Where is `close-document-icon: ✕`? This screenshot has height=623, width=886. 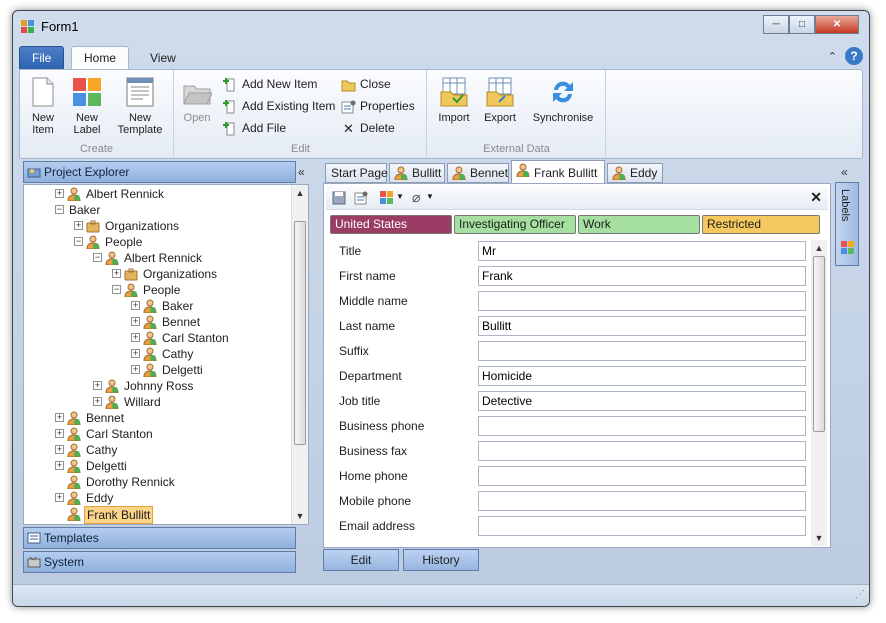
close-document-icon: ✕ is located at coordinates (816, 197).